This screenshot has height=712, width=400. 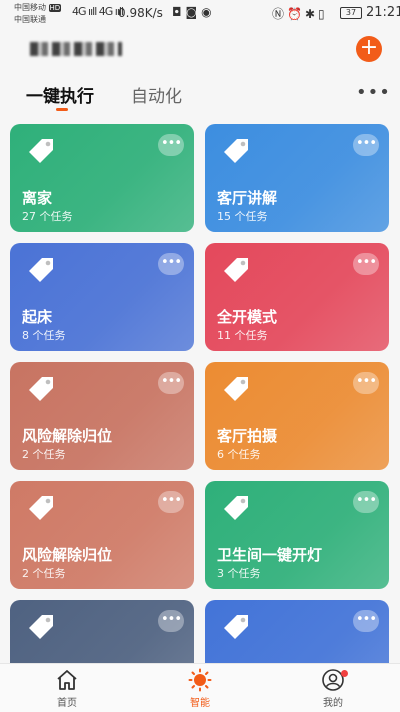 I want to click on carrier-info: 中国移动 HD 中国联通, so click(x=38, y=13).